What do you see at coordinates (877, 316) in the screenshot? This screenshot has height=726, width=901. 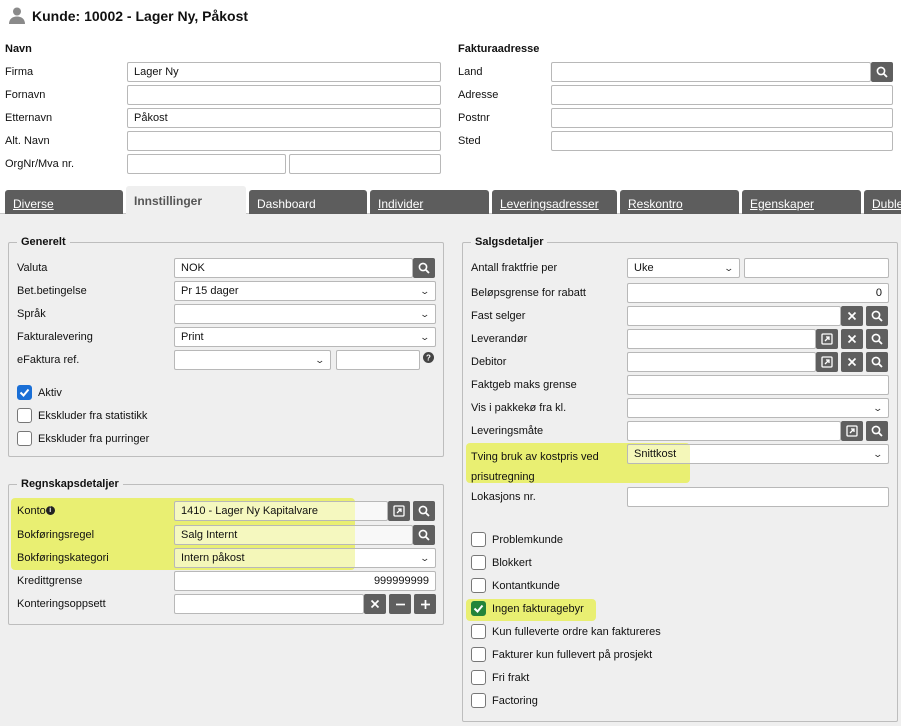 I see `selger-search-button` at bounding box center [877, 316].